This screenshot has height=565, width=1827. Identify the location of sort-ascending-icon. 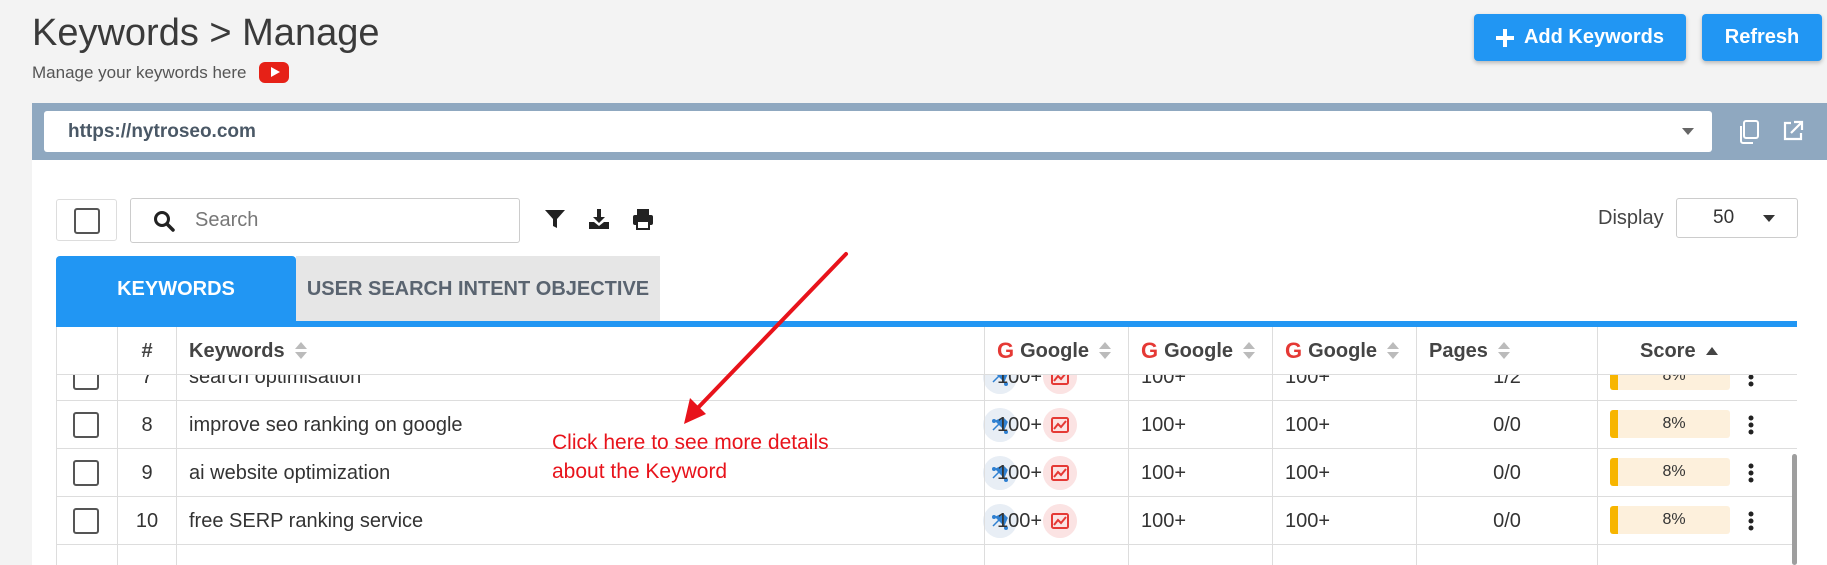
(1711, 351).